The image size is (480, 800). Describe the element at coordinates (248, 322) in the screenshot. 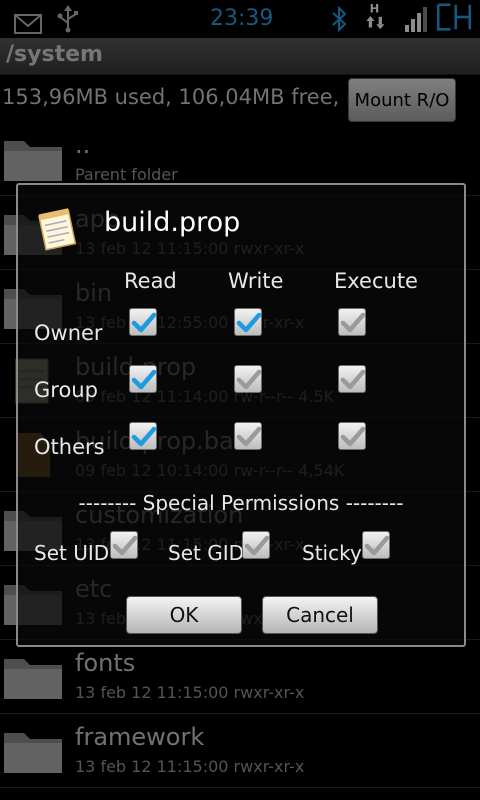

I see `owner-write-checkbox` at that location.